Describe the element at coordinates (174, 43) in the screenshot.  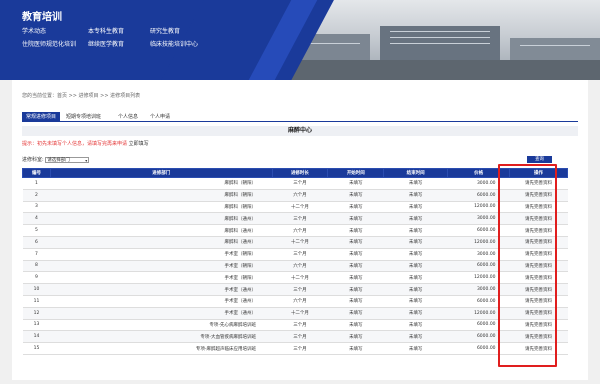
I see `nav-link: 临床技能培训中心` at that location.